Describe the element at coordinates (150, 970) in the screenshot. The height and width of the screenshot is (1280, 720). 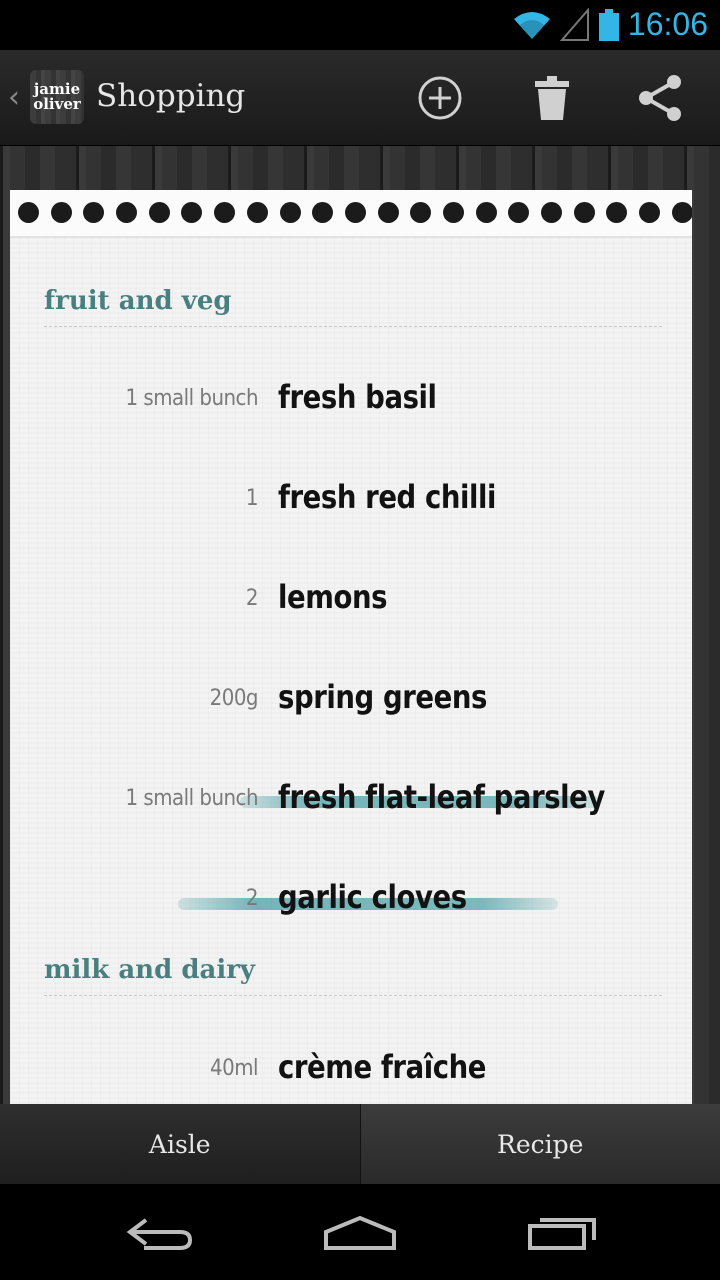
I see `section-title-milk-and-dairy: milk and dairy` at that location.